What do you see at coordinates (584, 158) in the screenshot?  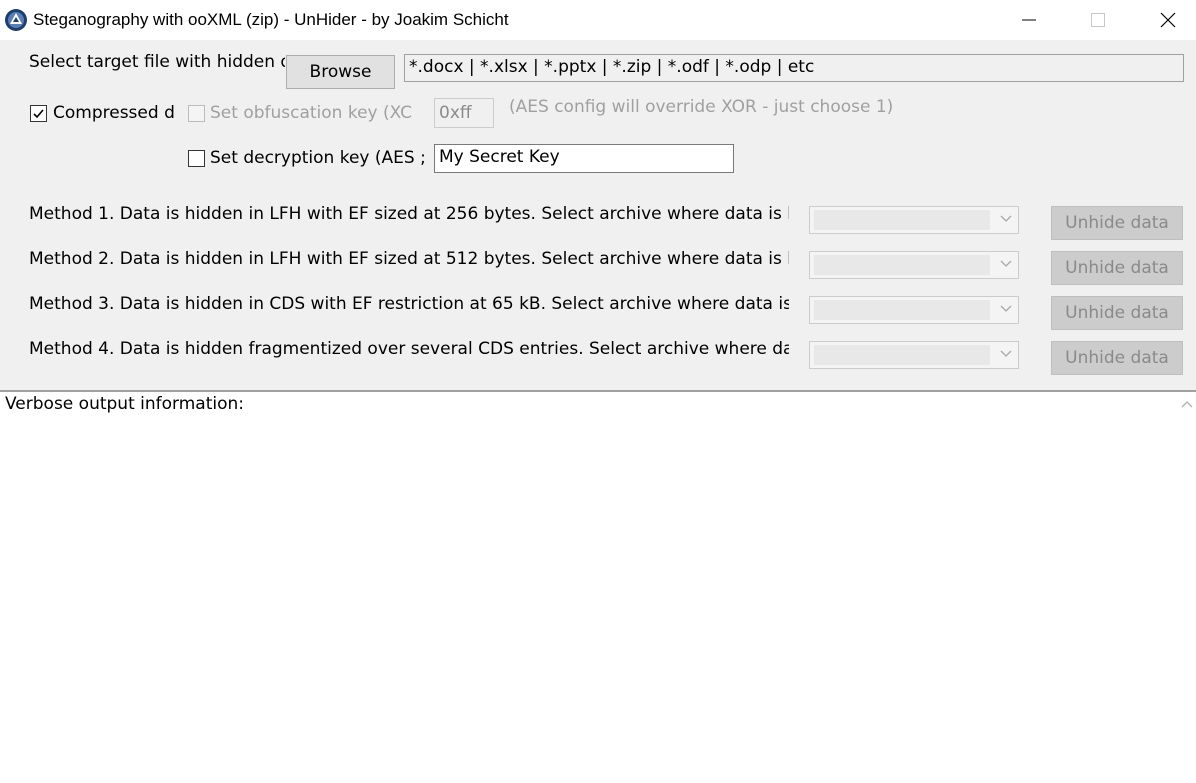 I see `decryption-key-field: My Secret Key` at bounding box center [584, 158].